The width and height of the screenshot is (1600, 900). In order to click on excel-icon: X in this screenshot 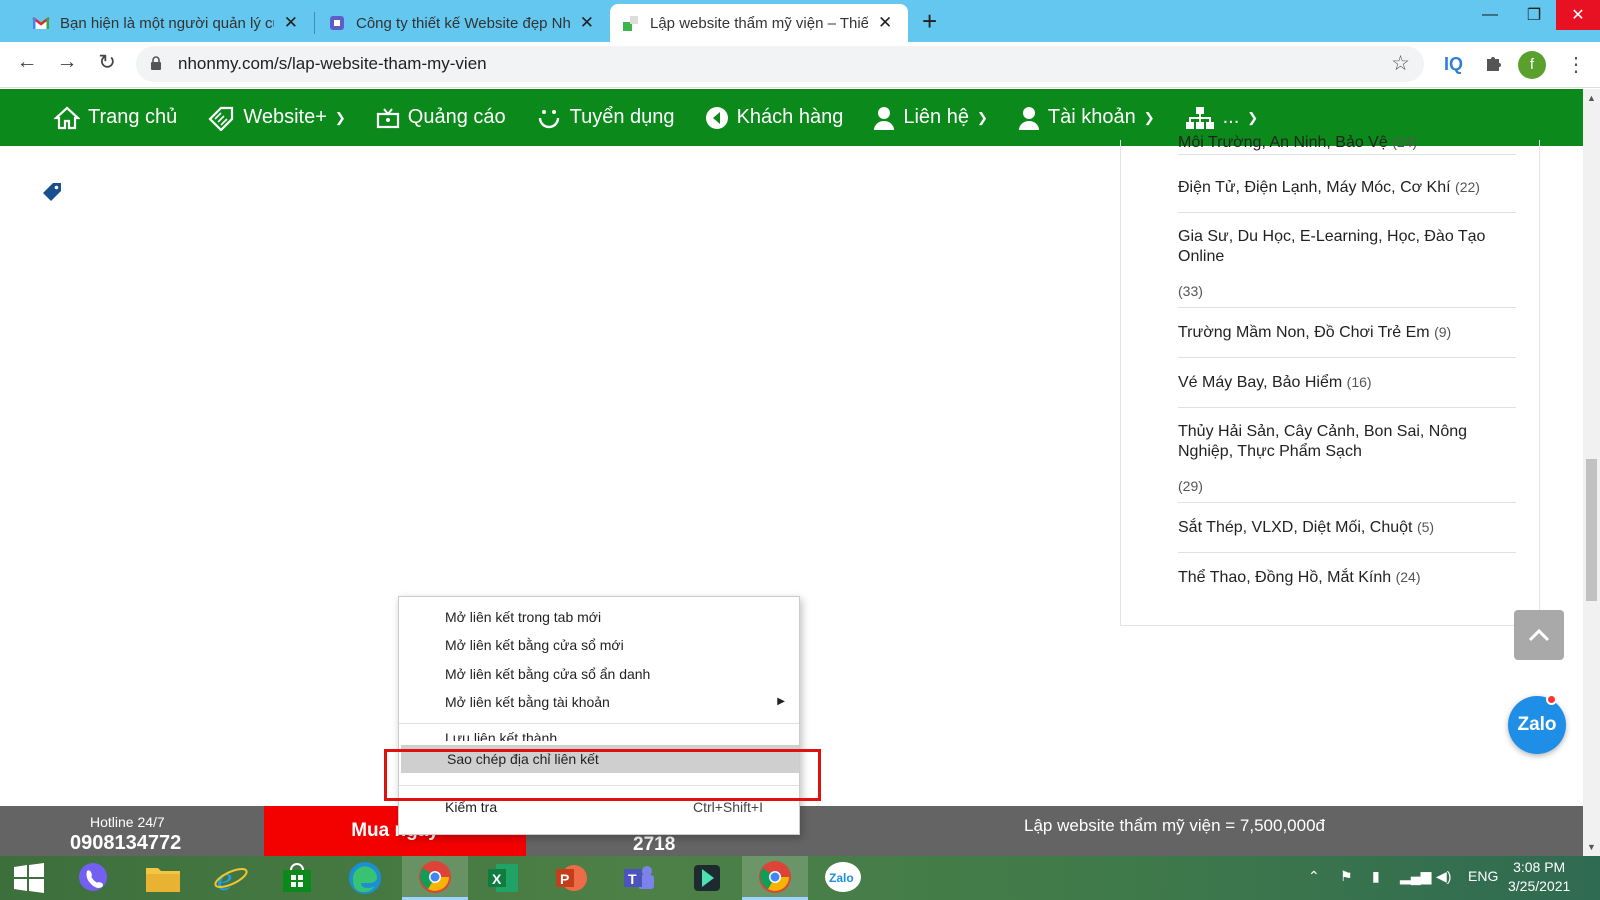, I will do `click(503, 878)`.